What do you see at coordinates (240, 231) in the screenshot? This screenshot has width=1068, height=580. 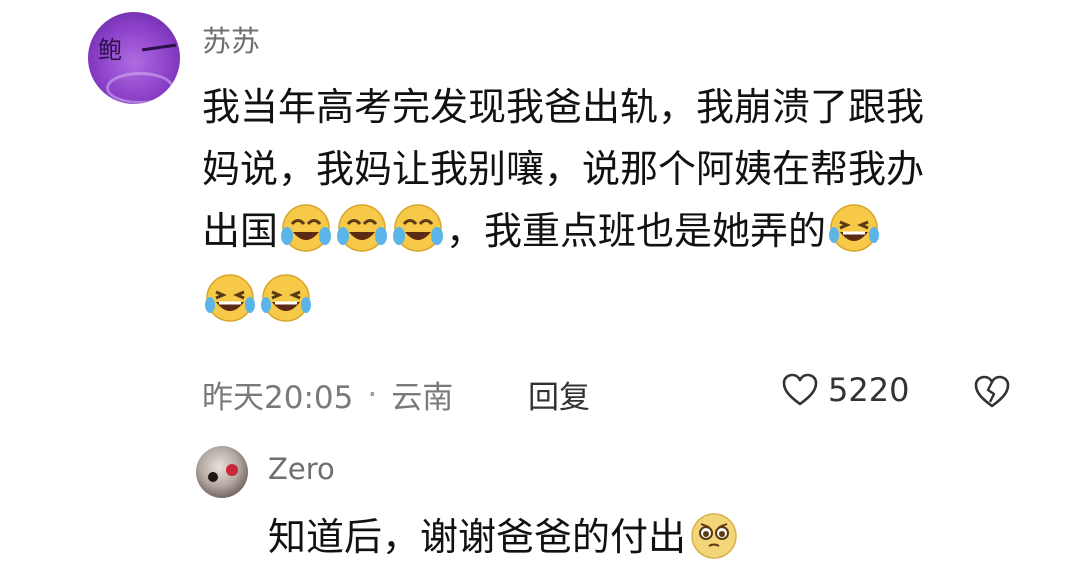 I see `comment-text-fragment: 出国` at bounding box center [240, 231].